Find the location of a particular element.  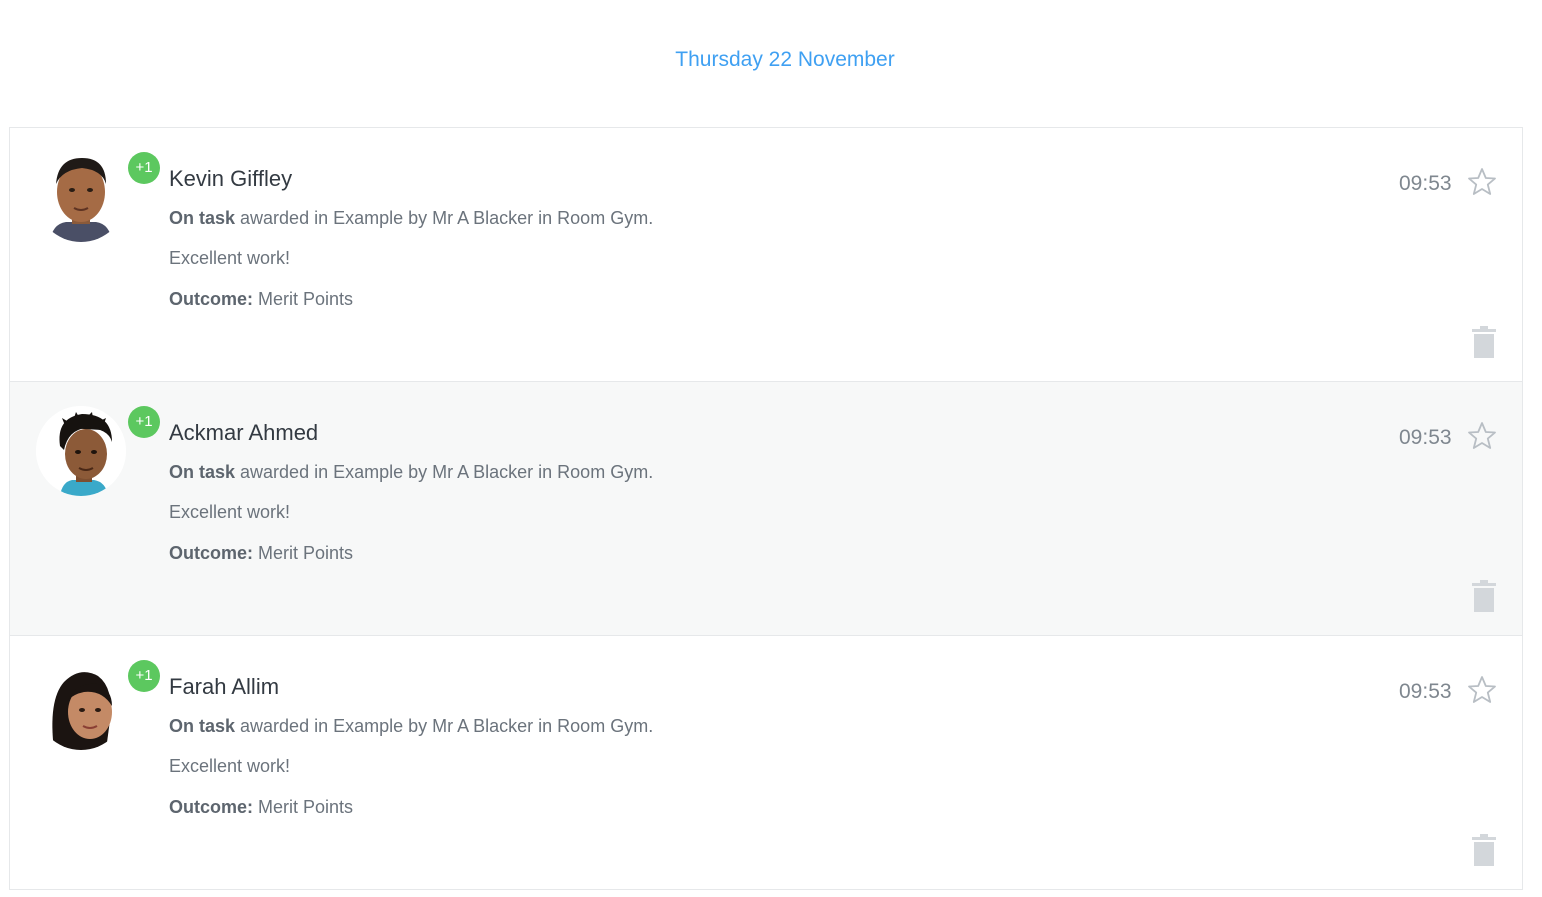

student-name: Kevin Giffley is located at coordinates (230, 179).